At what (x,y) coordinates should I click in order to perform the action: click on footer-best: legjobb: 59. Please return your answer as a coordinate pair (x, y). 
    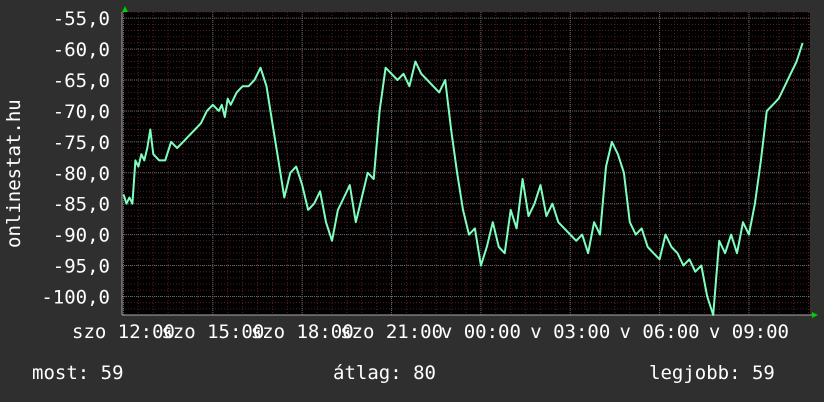
    Looking at the image, I should click on (712, 373).